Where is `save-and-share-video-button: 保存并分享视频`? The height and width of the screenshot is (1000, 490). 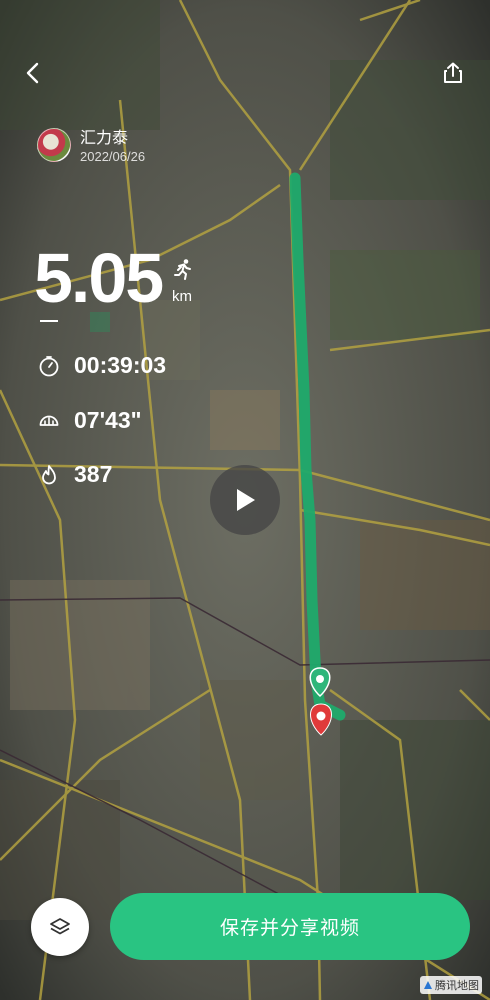 save-and-share-video-button: 保存并分享视频 is located at coordinates (290, 926).